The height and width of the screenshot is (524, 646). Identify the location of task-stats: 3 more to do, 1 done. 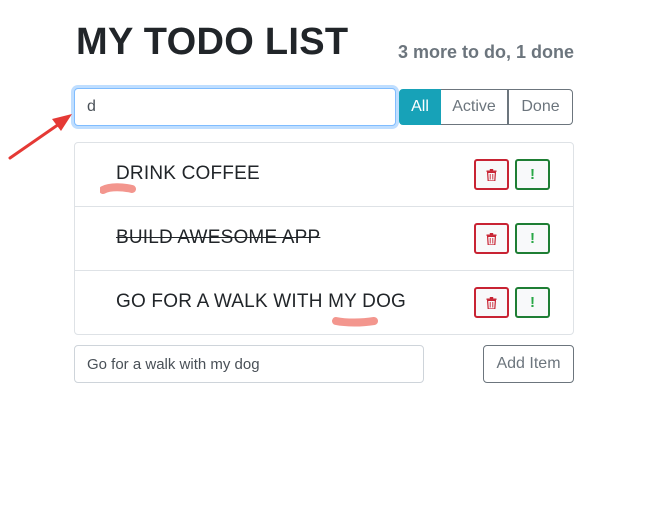
(485, 52).